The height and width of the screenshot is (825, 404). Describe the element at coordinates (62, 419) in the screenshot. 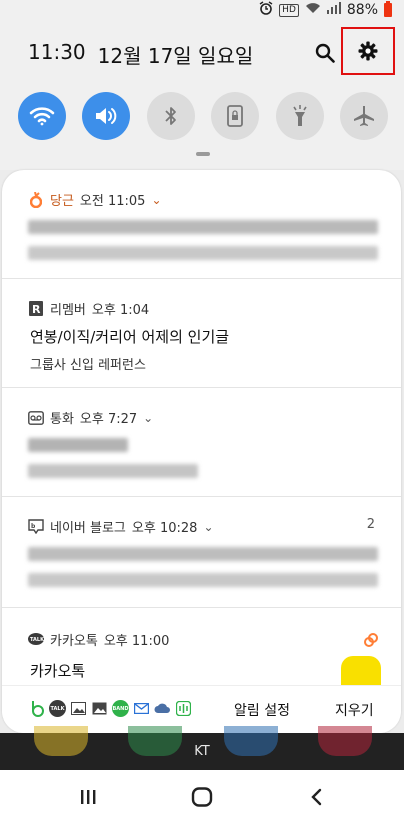

I see `app-name: 통화` at that location.